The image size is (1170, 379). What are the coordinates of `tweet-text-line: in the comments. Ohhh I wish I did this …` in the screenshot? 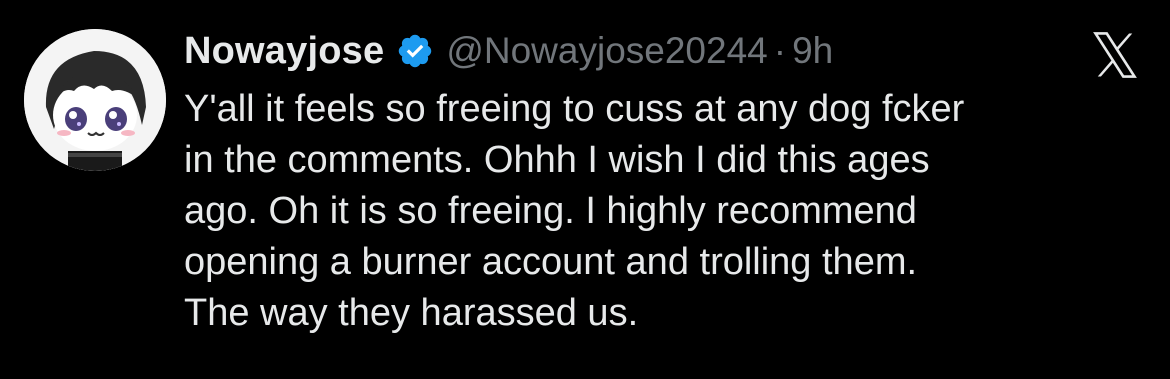 It's located at (557, 160).